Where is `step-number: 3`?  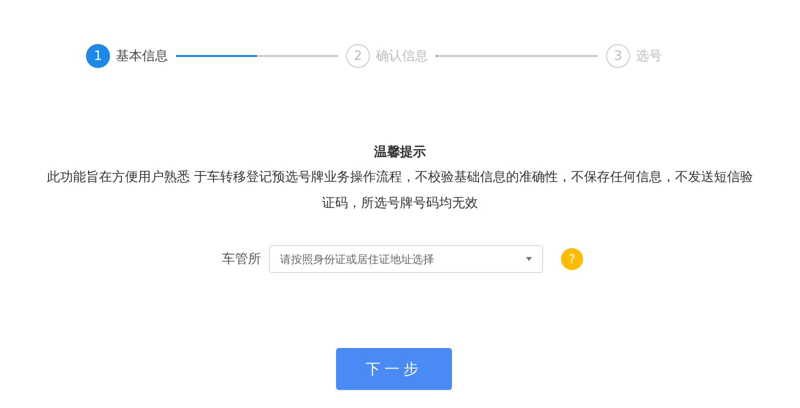
step-number: 3 is located at coordinates (618, 56).